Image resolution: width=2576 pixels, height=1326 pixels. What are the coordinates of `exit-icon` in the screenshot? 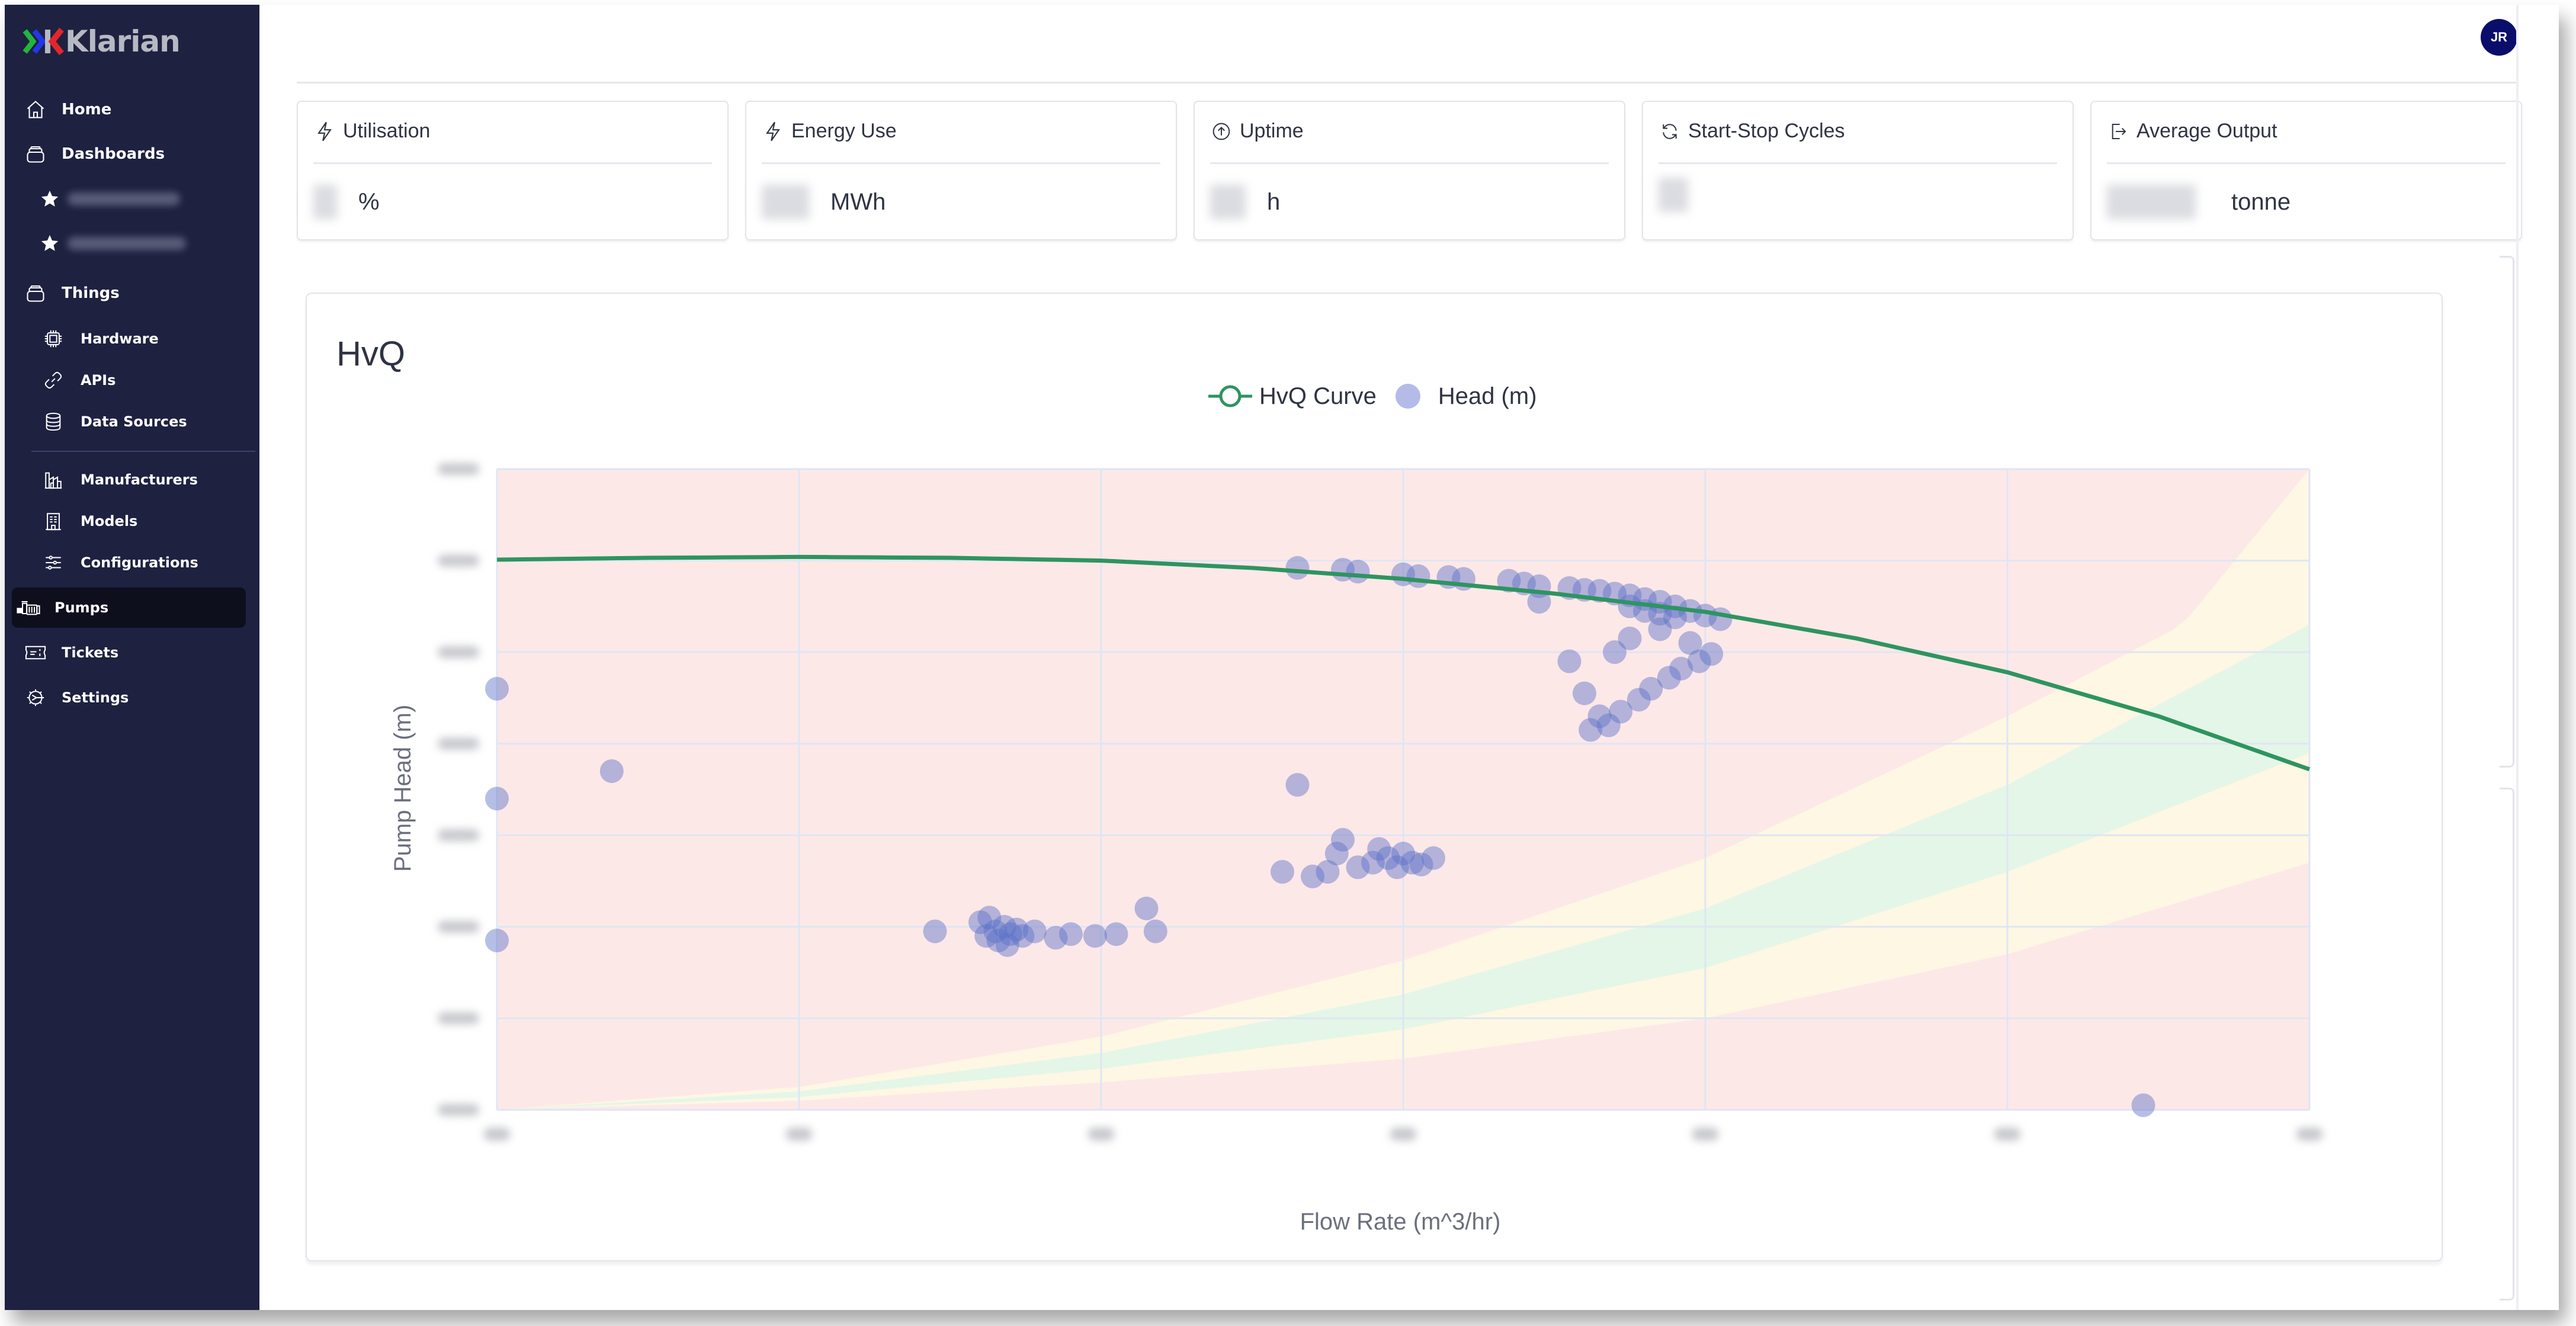 It's located at (2118, 131).